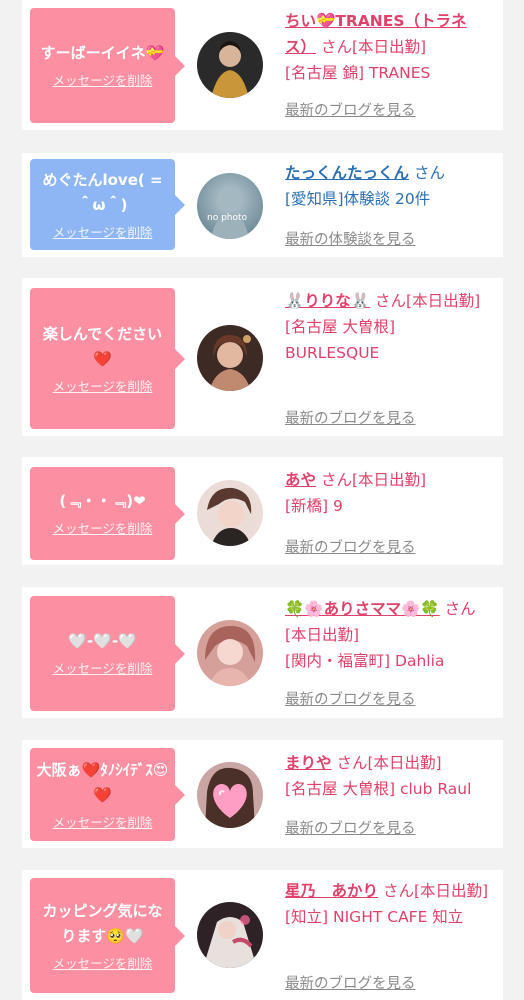  I want to click on shop-label: [愛知県]体験談 20件, so click(358, 199).